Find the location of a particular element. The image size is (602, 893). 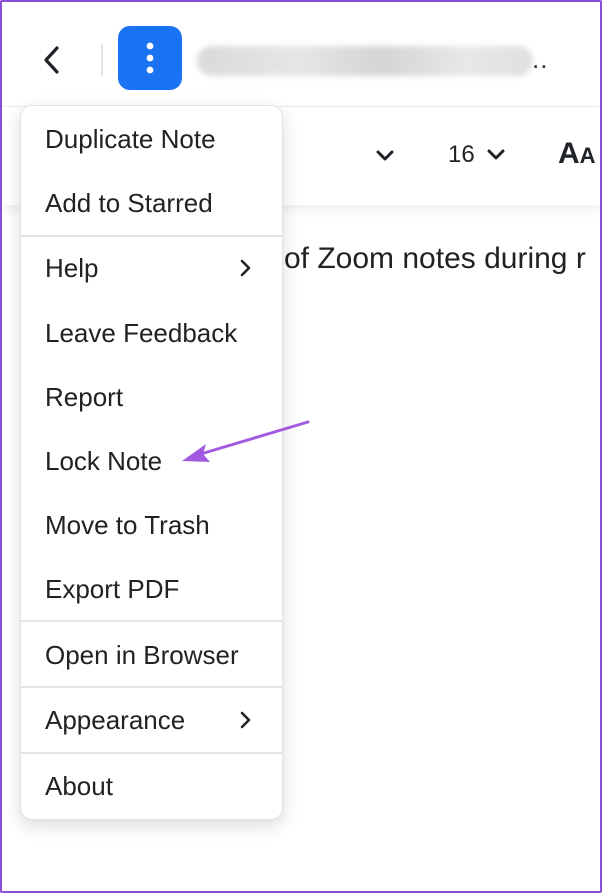

menu-item-help: Help is located at coordinates (151, 268).